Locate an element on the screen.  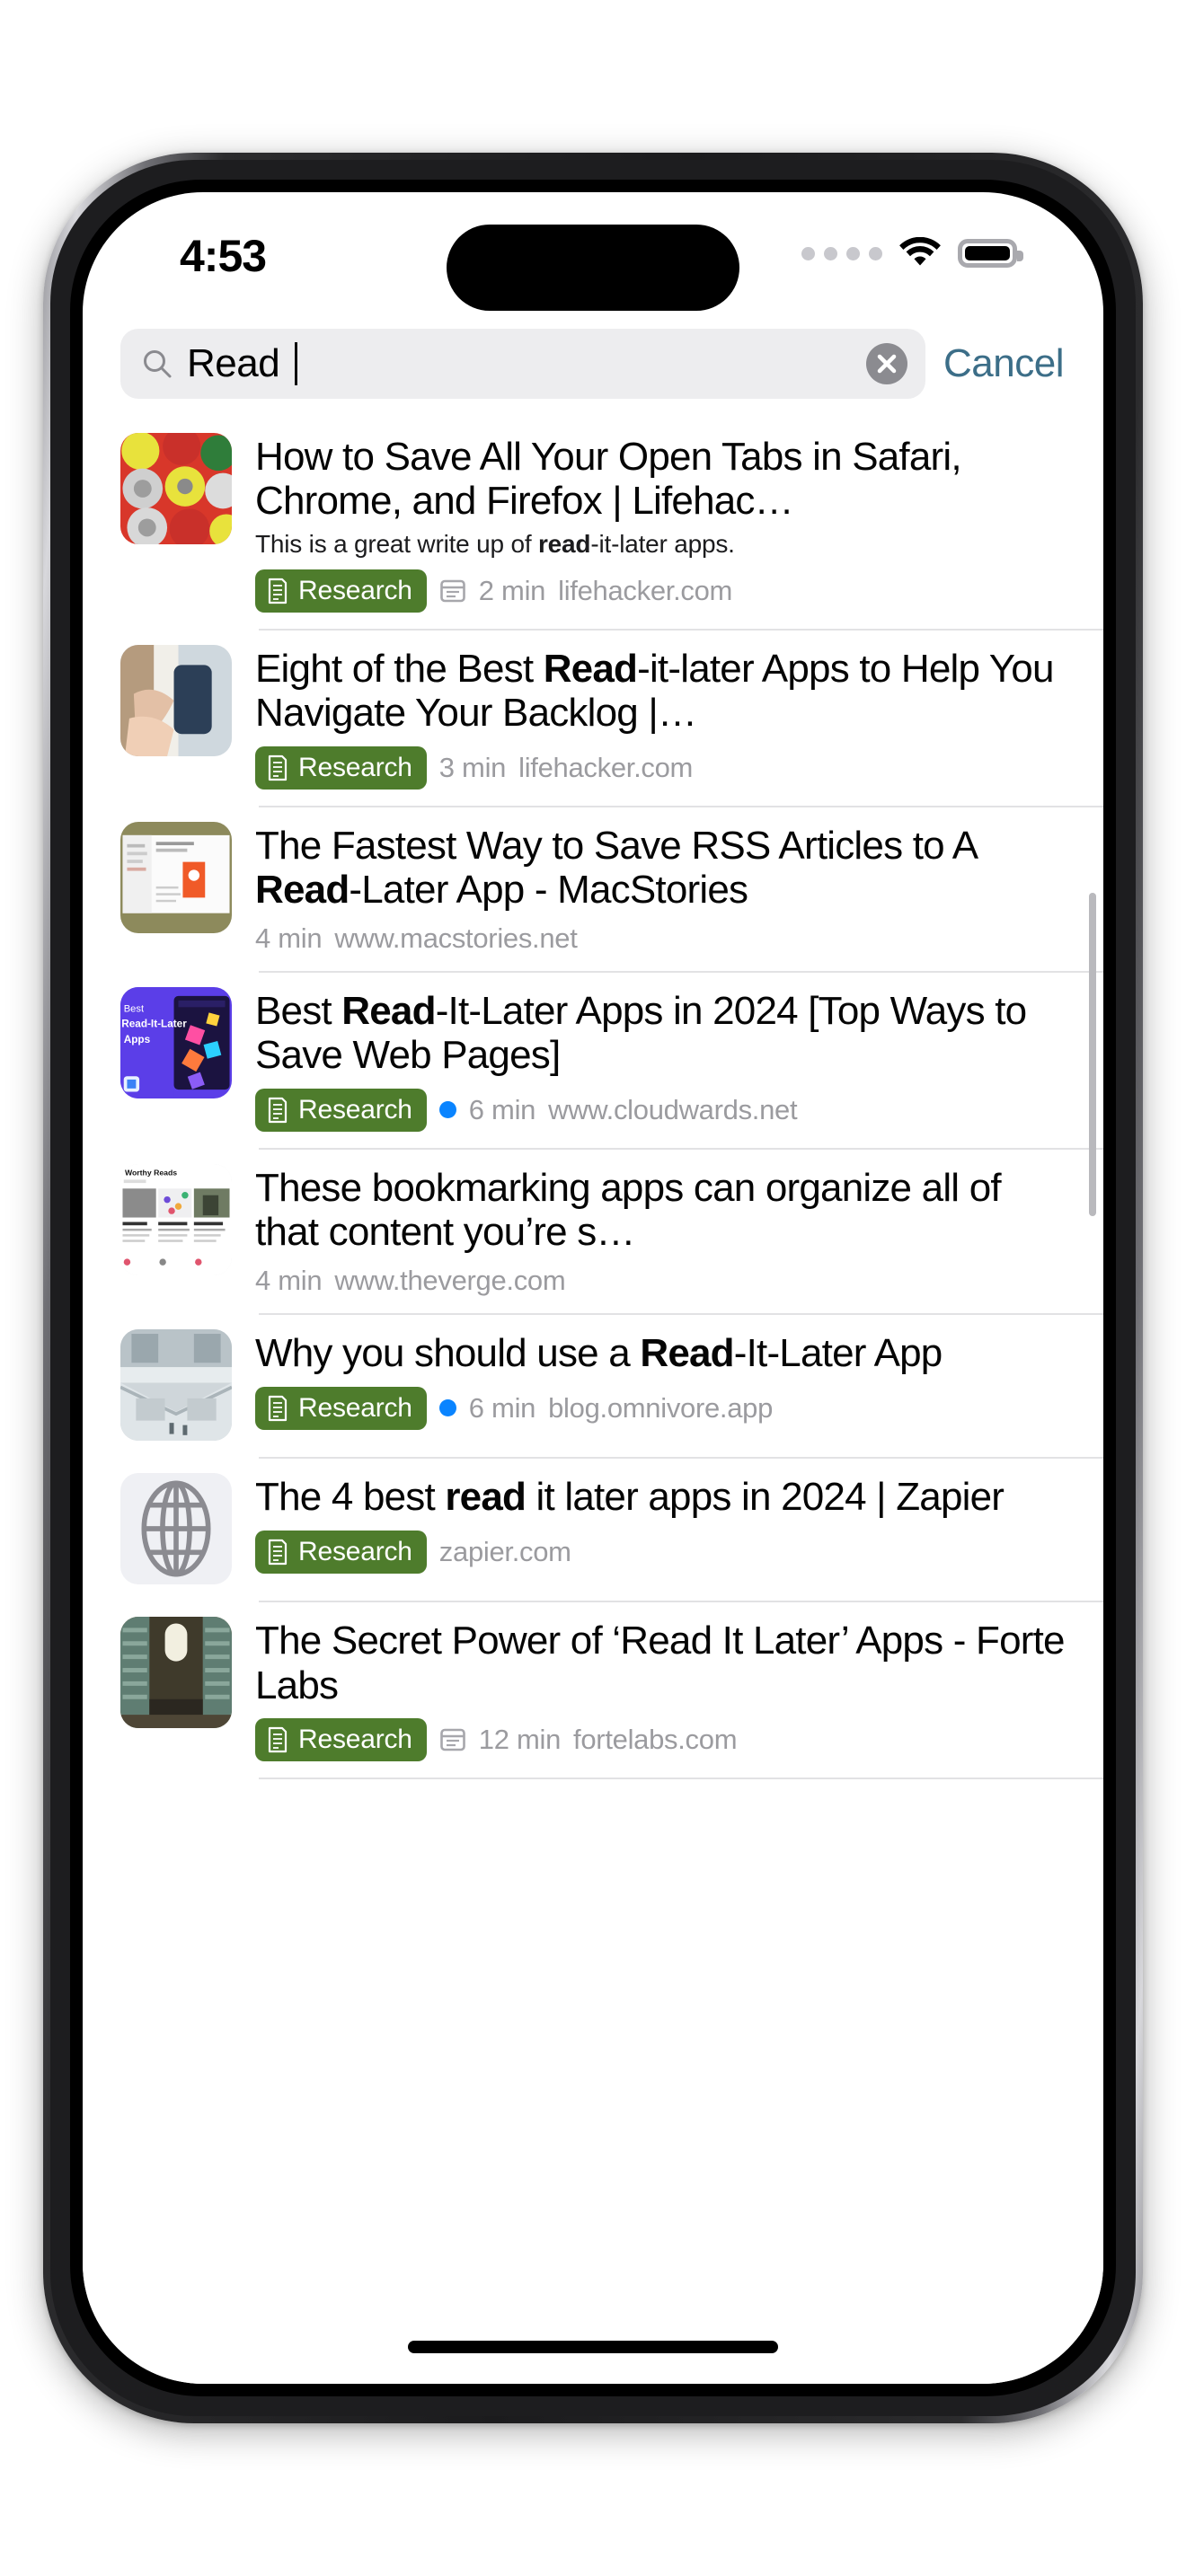
source-domain: fortelabs.com is located at coordinates (655, 1739).